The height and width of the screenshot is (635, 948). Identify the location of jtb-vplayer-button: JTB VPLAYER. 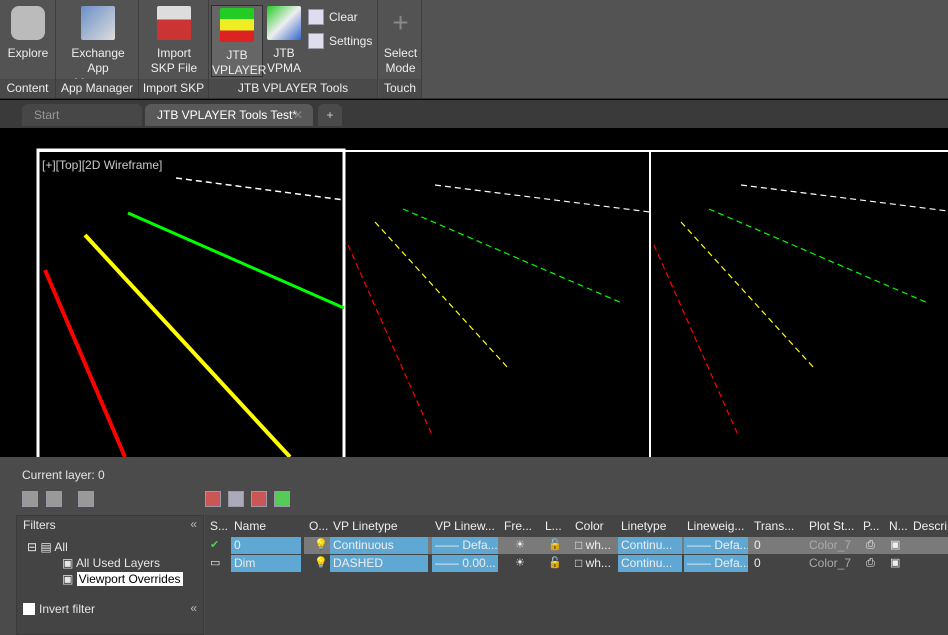
(239, 41).